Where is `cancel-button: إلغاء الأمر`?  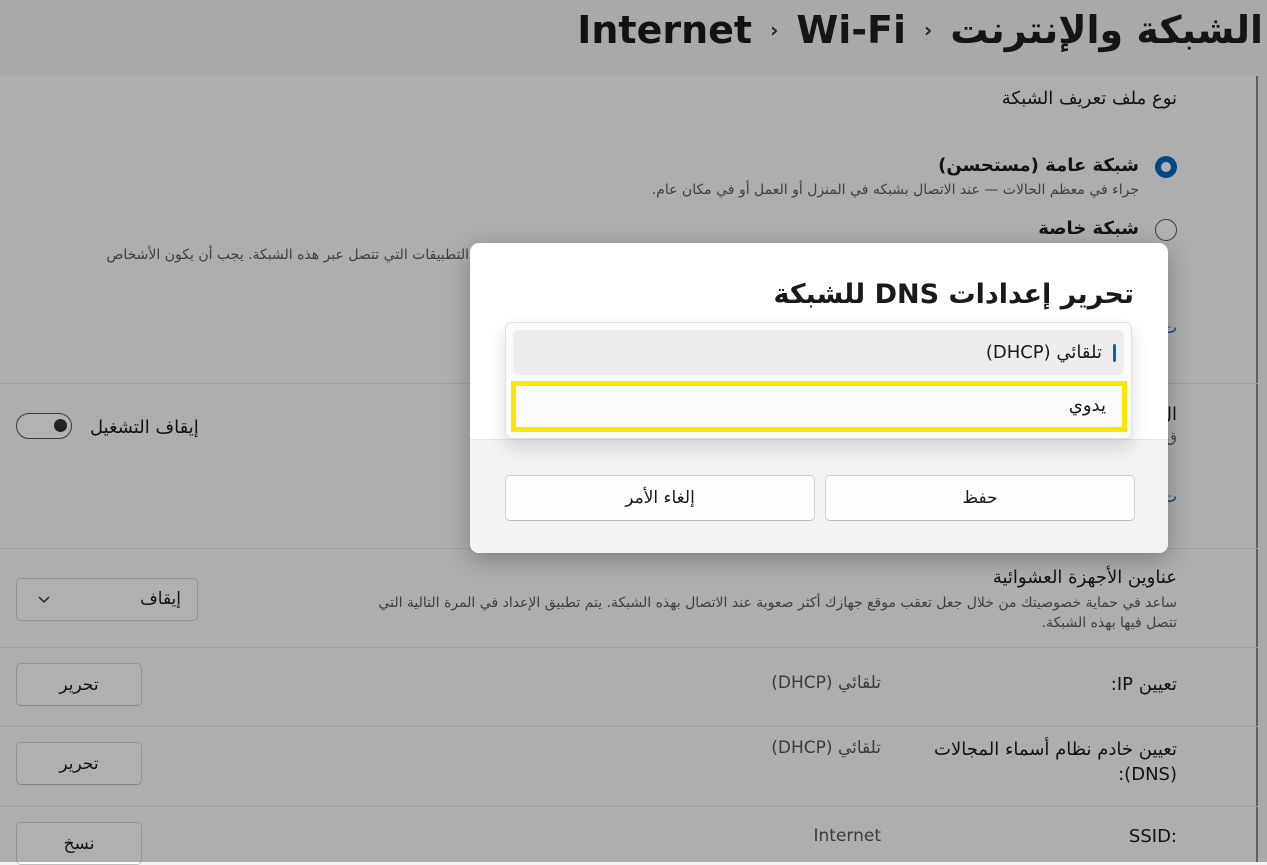 cancel-button: إلغاء الأمر is located at coordinates (660, 498).